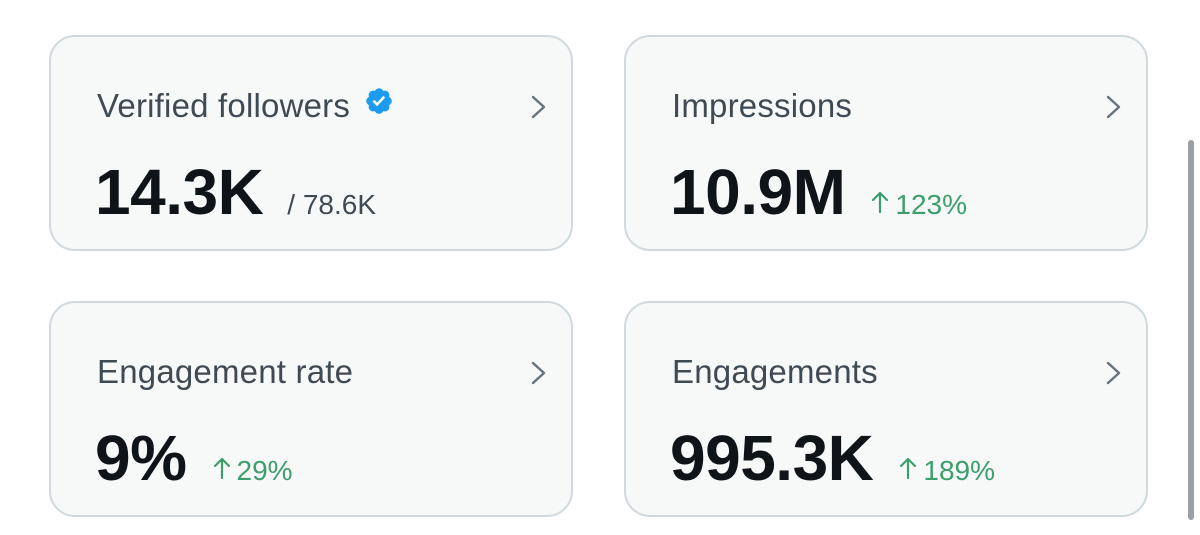  I want to click on metric-value: 995.3K, so click(772, 458).